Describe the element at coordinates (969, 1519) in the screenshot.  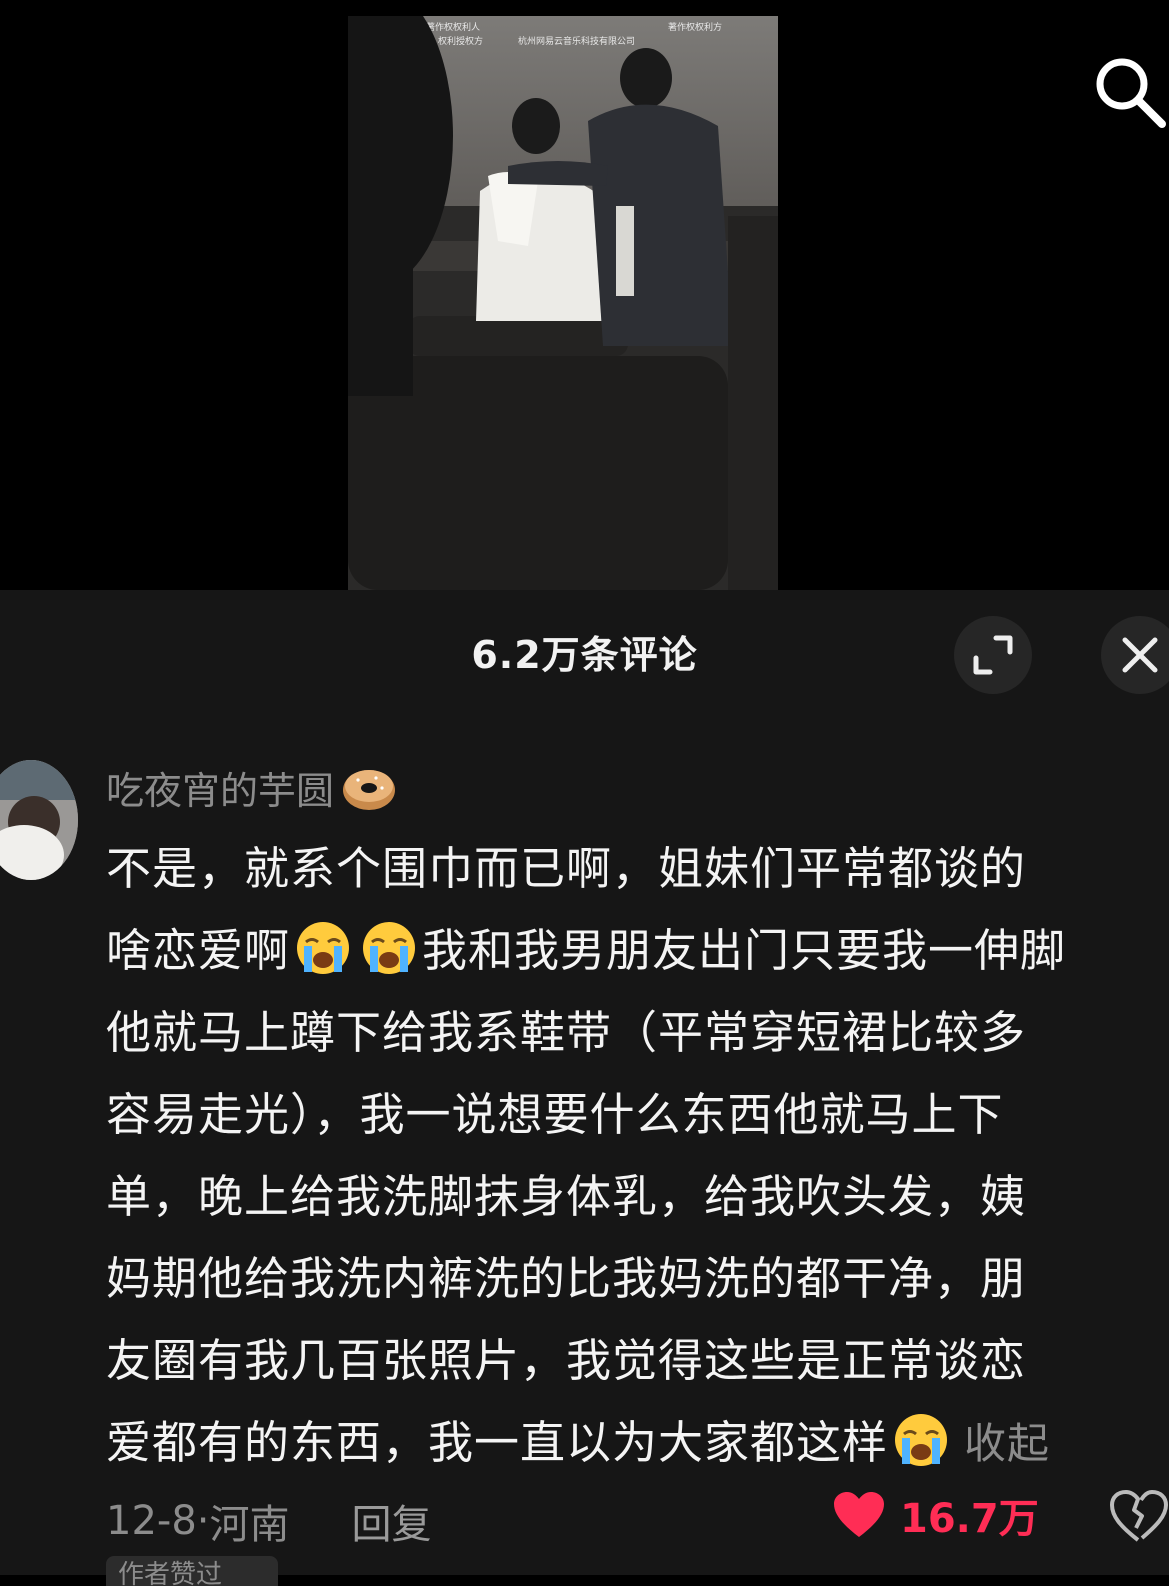
I see `like-count: 16.7万` at that location.